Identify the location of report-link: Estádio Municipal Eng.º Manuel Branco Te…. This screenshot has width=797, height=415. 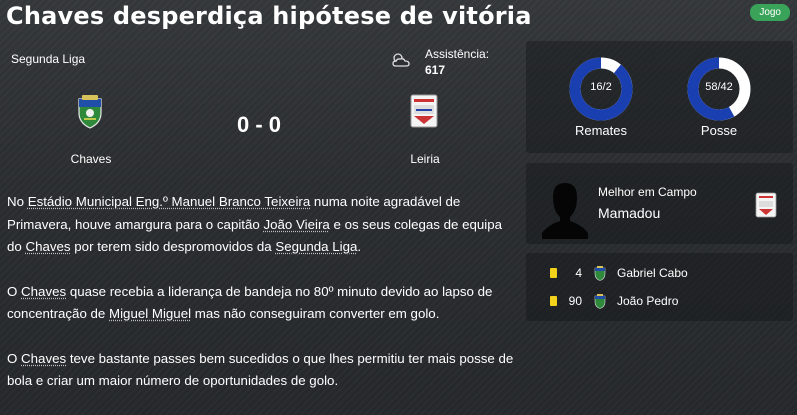
(169, 201).